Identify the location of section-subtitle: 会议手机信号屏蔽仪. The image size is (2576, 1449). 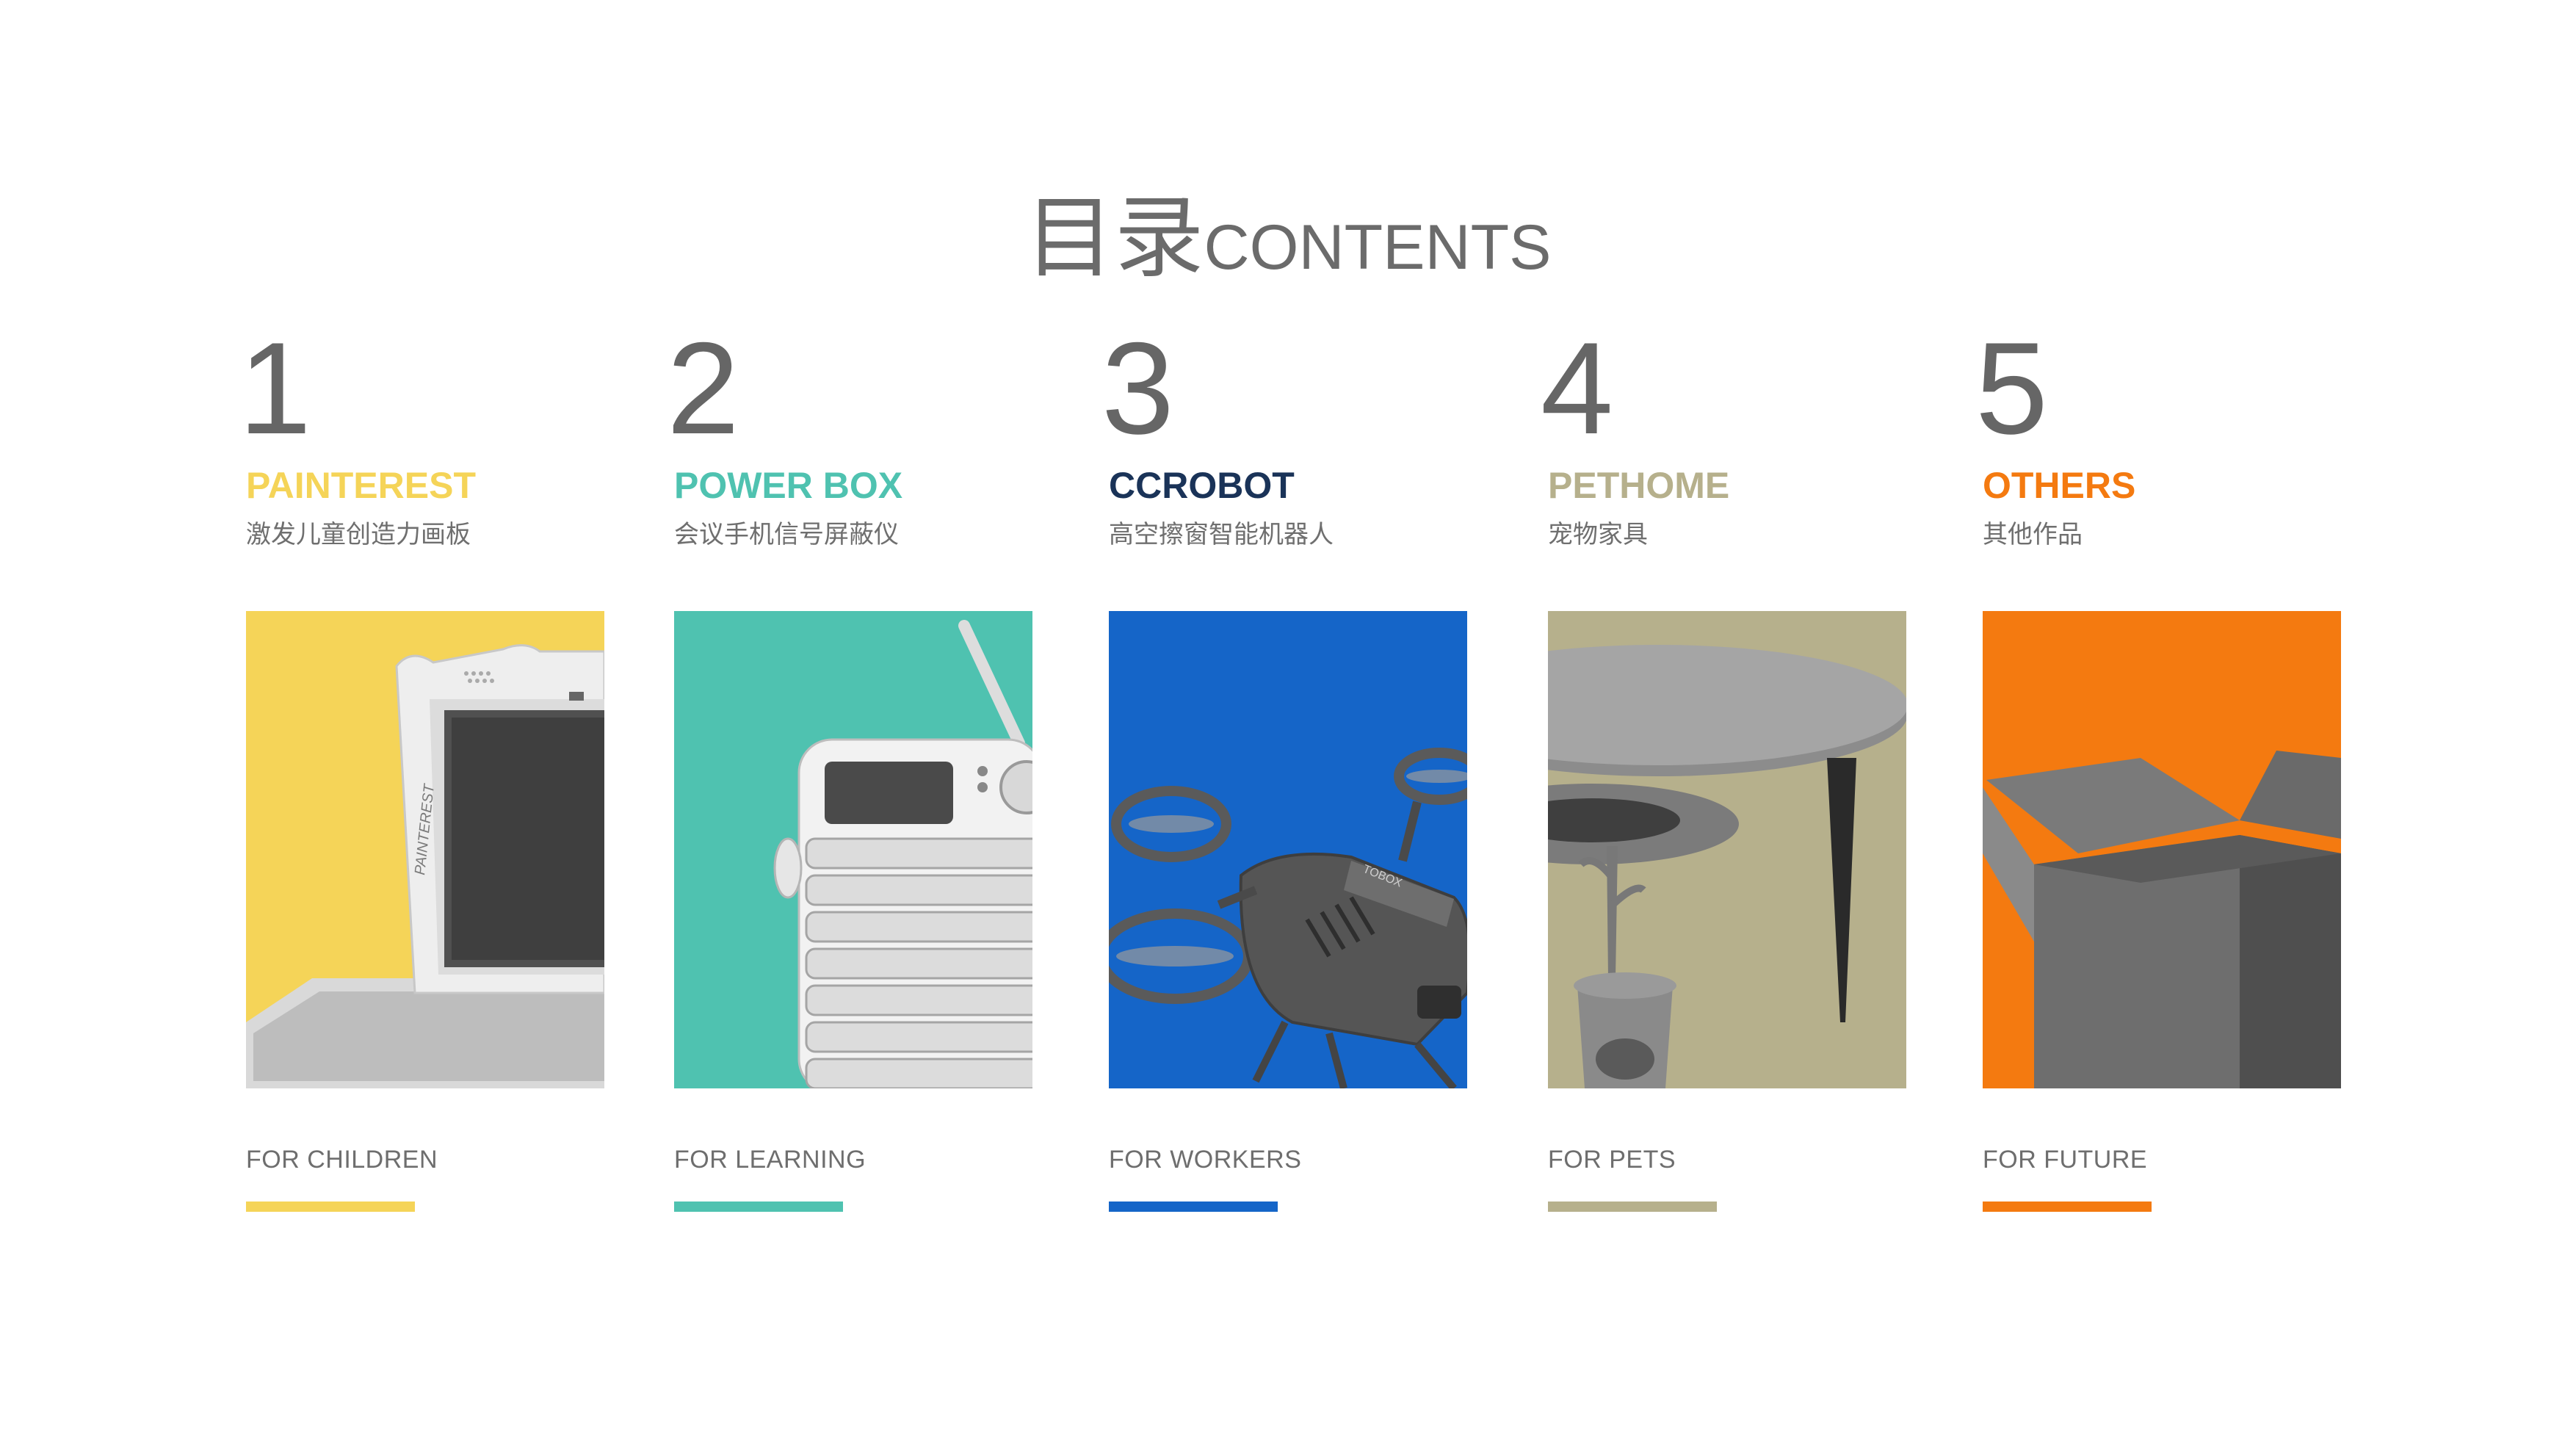
(786, 534).